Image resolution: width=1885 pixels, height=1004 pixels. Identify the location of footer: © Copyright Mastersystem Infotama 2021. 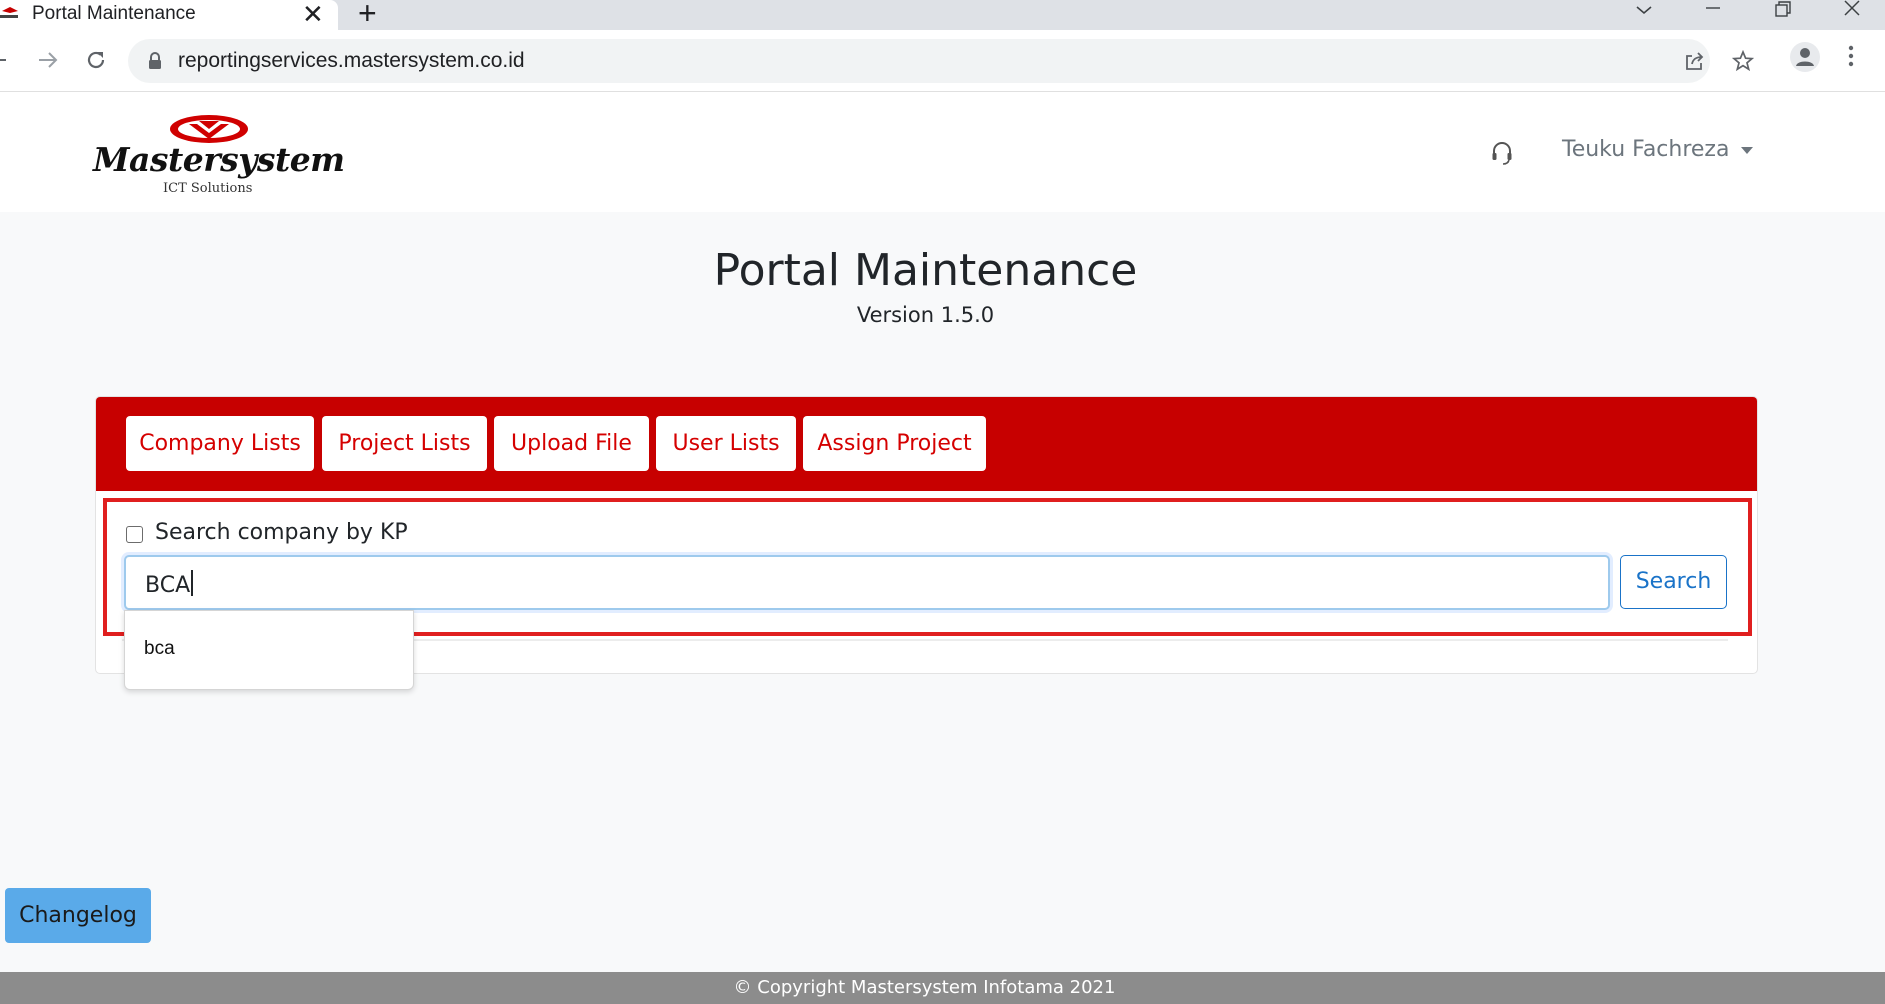
(942, 988).